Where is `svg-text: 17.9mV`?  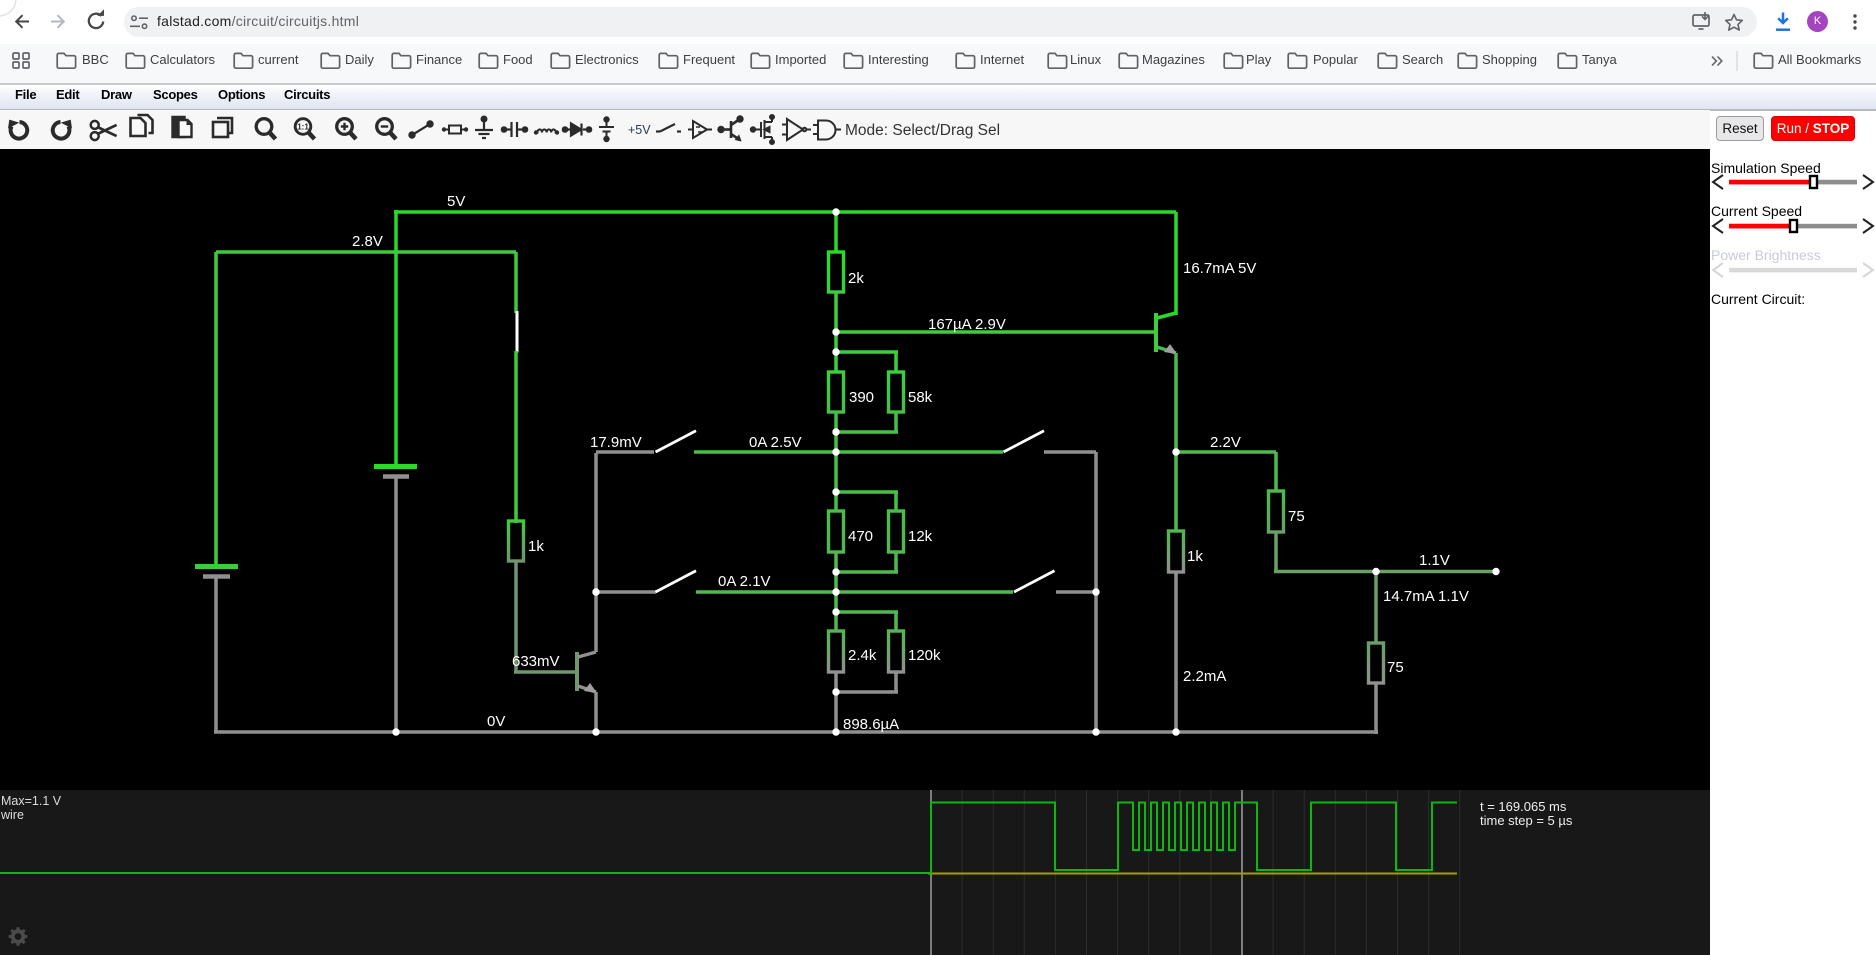
svg-text: 17.9mV is located at coordinates (616, 442).